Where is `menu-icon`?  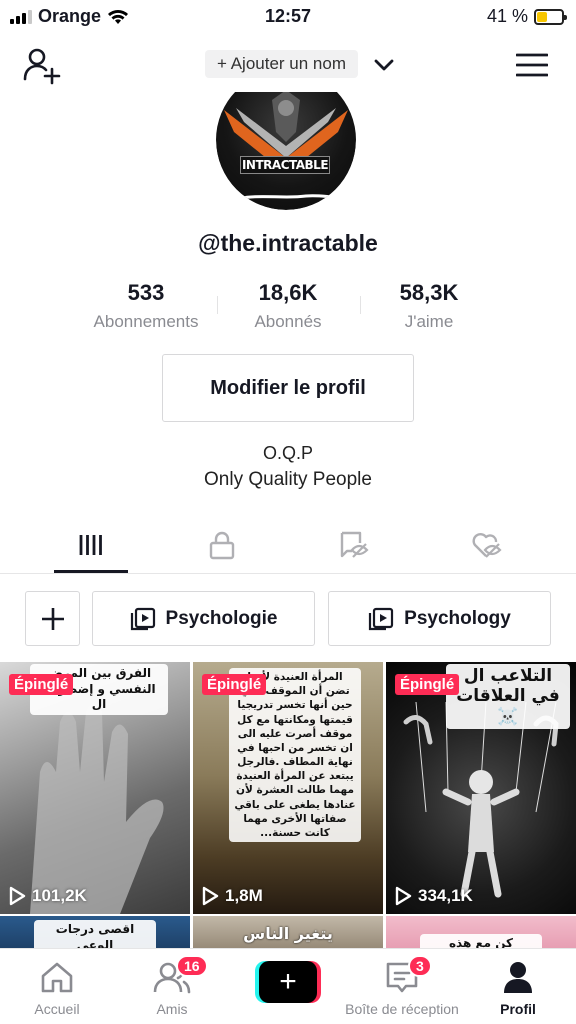 menu-icon is located at coordinates (532, 65).